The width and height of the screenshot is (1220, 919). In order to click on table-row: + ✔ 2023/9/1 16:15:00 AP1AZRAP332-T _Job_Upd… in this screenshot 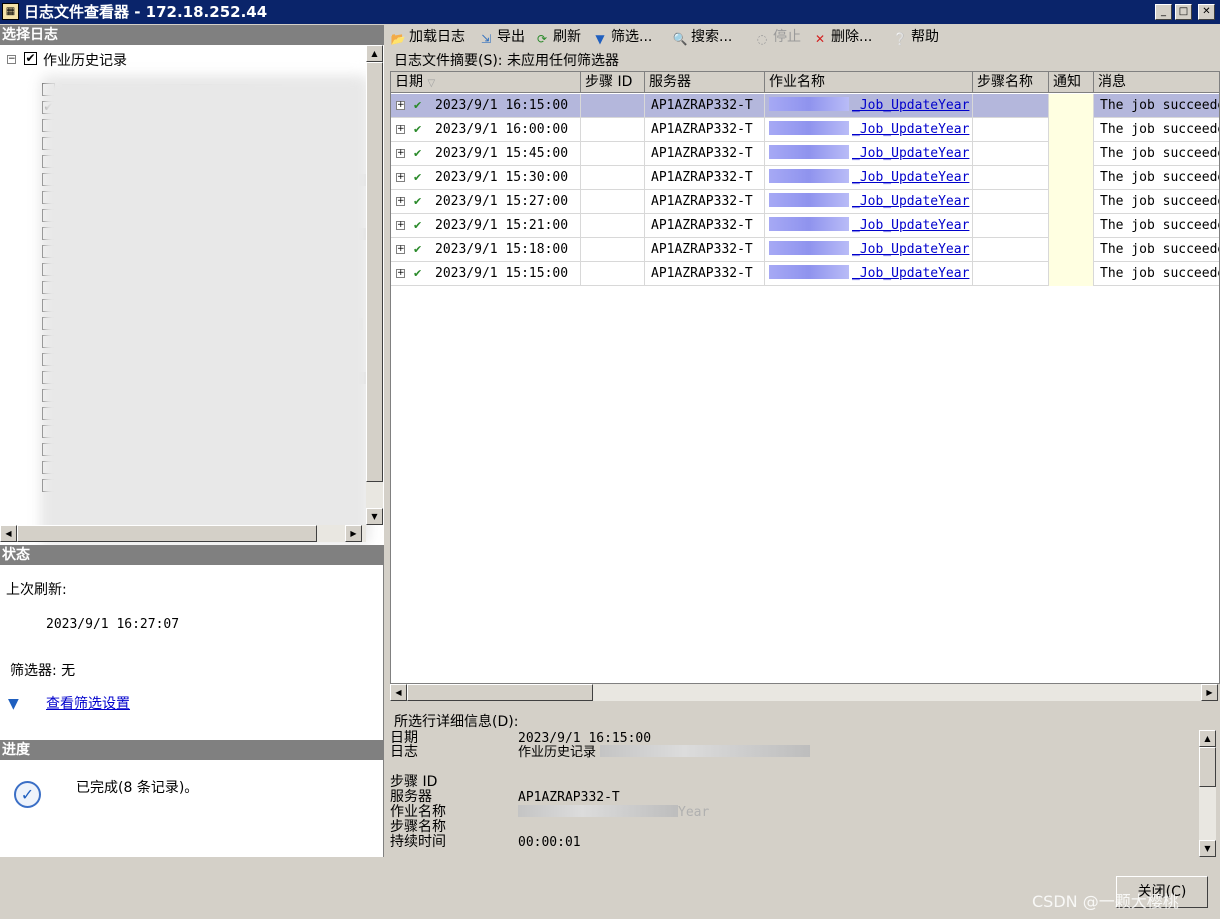, I will do `click(805, 106)`.